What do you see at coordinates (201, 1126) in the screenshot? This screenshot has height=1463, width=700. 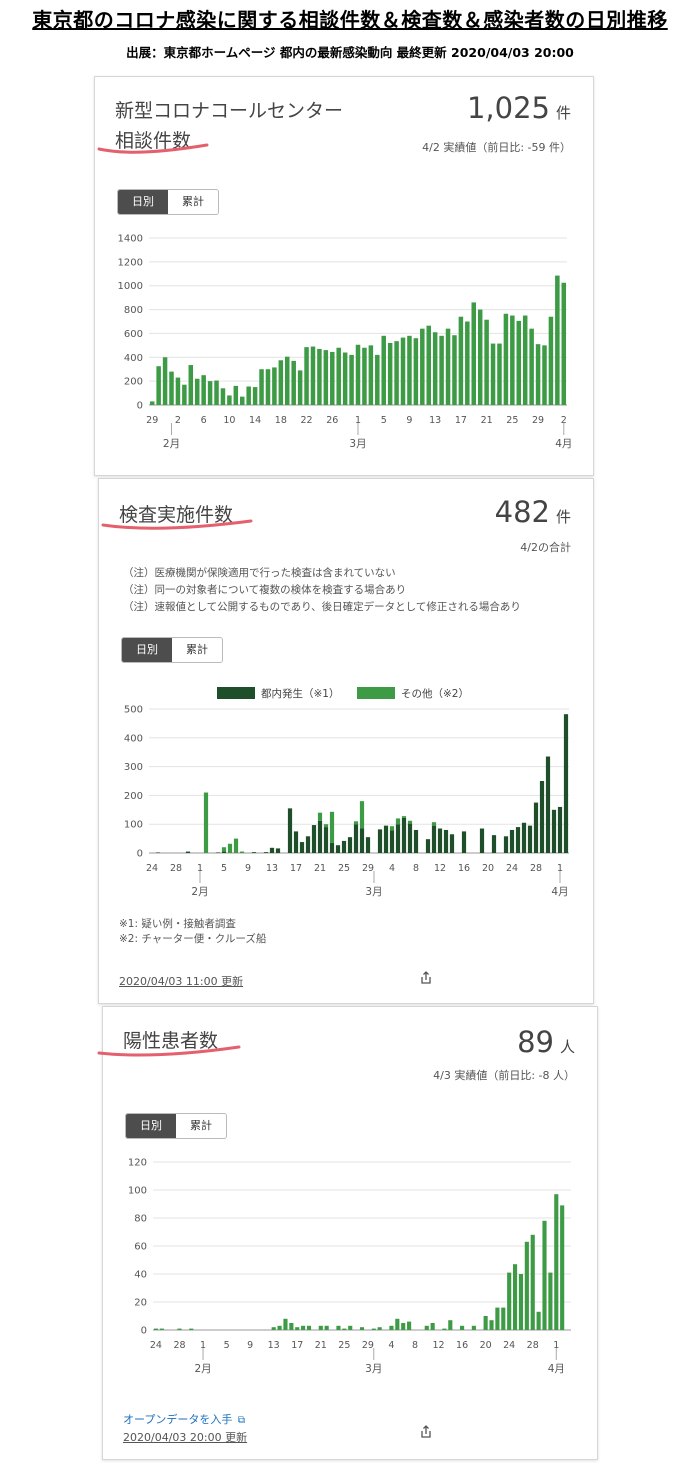 I see `positive-toggle-cumulative: 累計` at bounding box center [201, 1126].